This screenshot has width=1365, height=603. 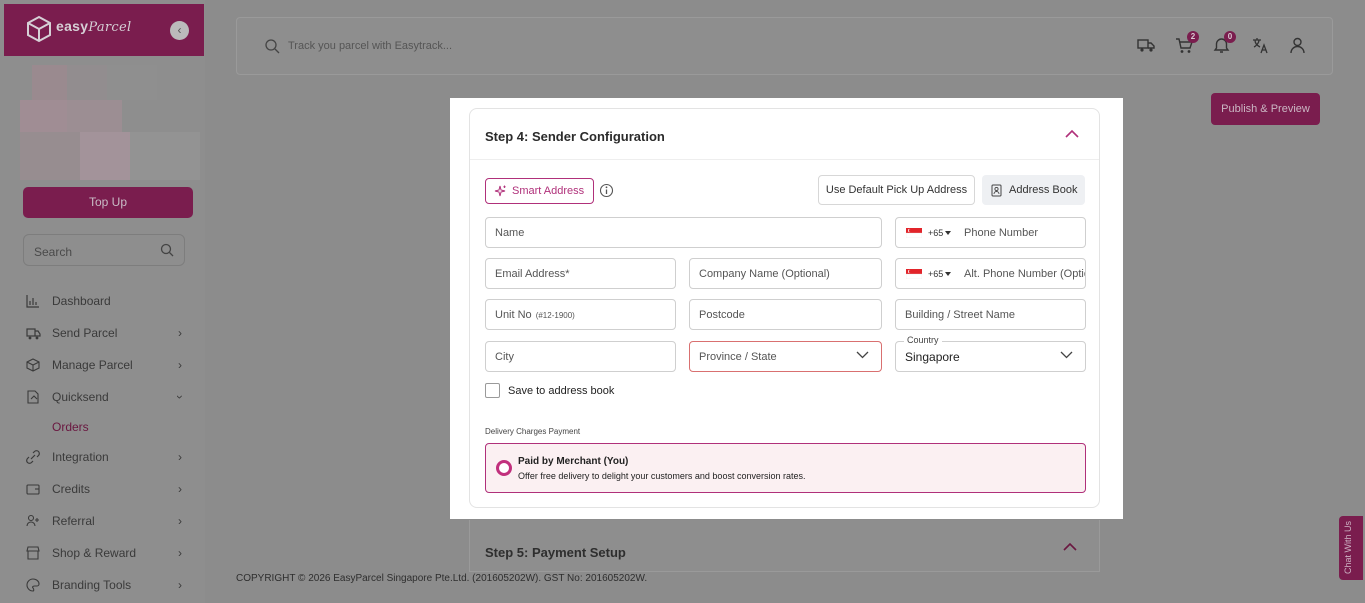 What do you see at coordinates (33, 365) in the screenshot?
I see `box-icon` at bounding box center [33, 365].